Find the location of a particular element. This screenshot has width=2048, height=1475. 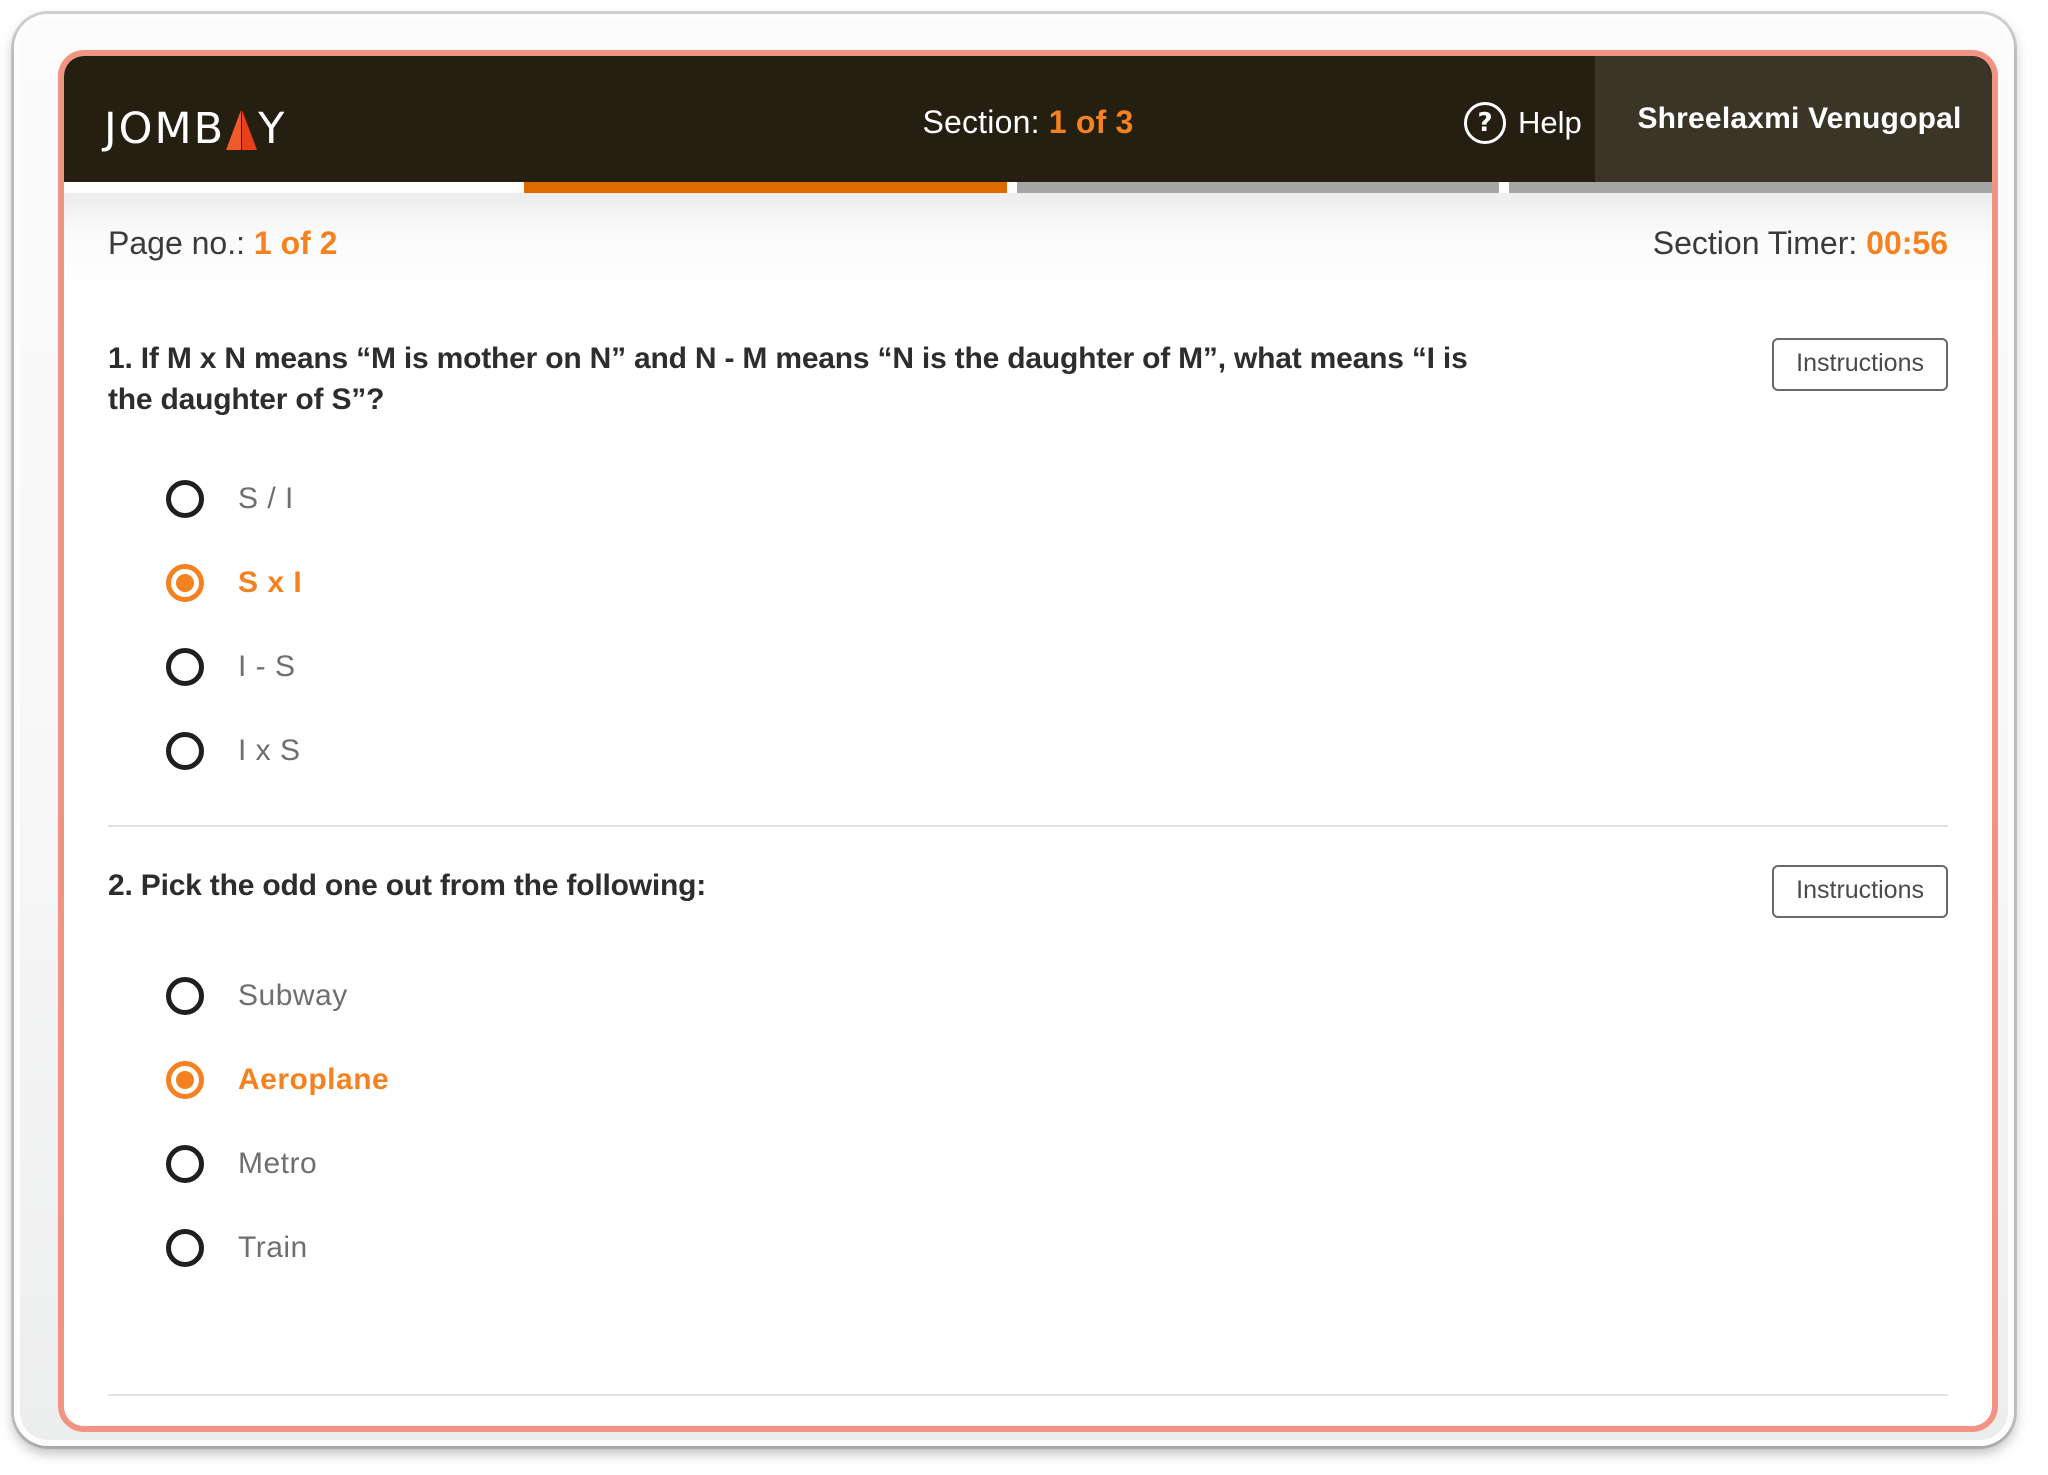

section-progress-bar is located at coordinates (1028, 187).